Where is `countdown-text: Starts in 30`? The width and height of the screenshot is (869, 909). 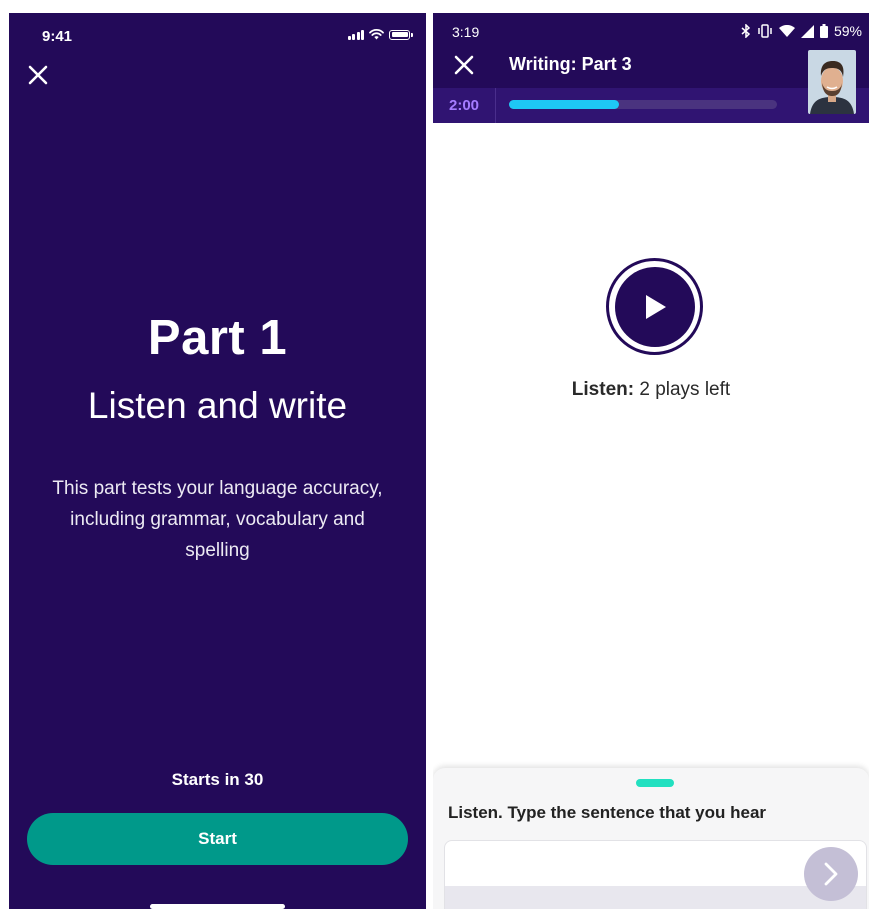
countdown-text: Starts in 30 is located at coordinates (217, 779).